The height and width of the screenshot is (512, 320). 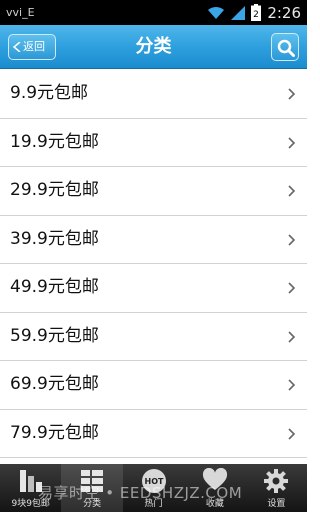 I want to click on signal-icon, so click(x=238, y=12).